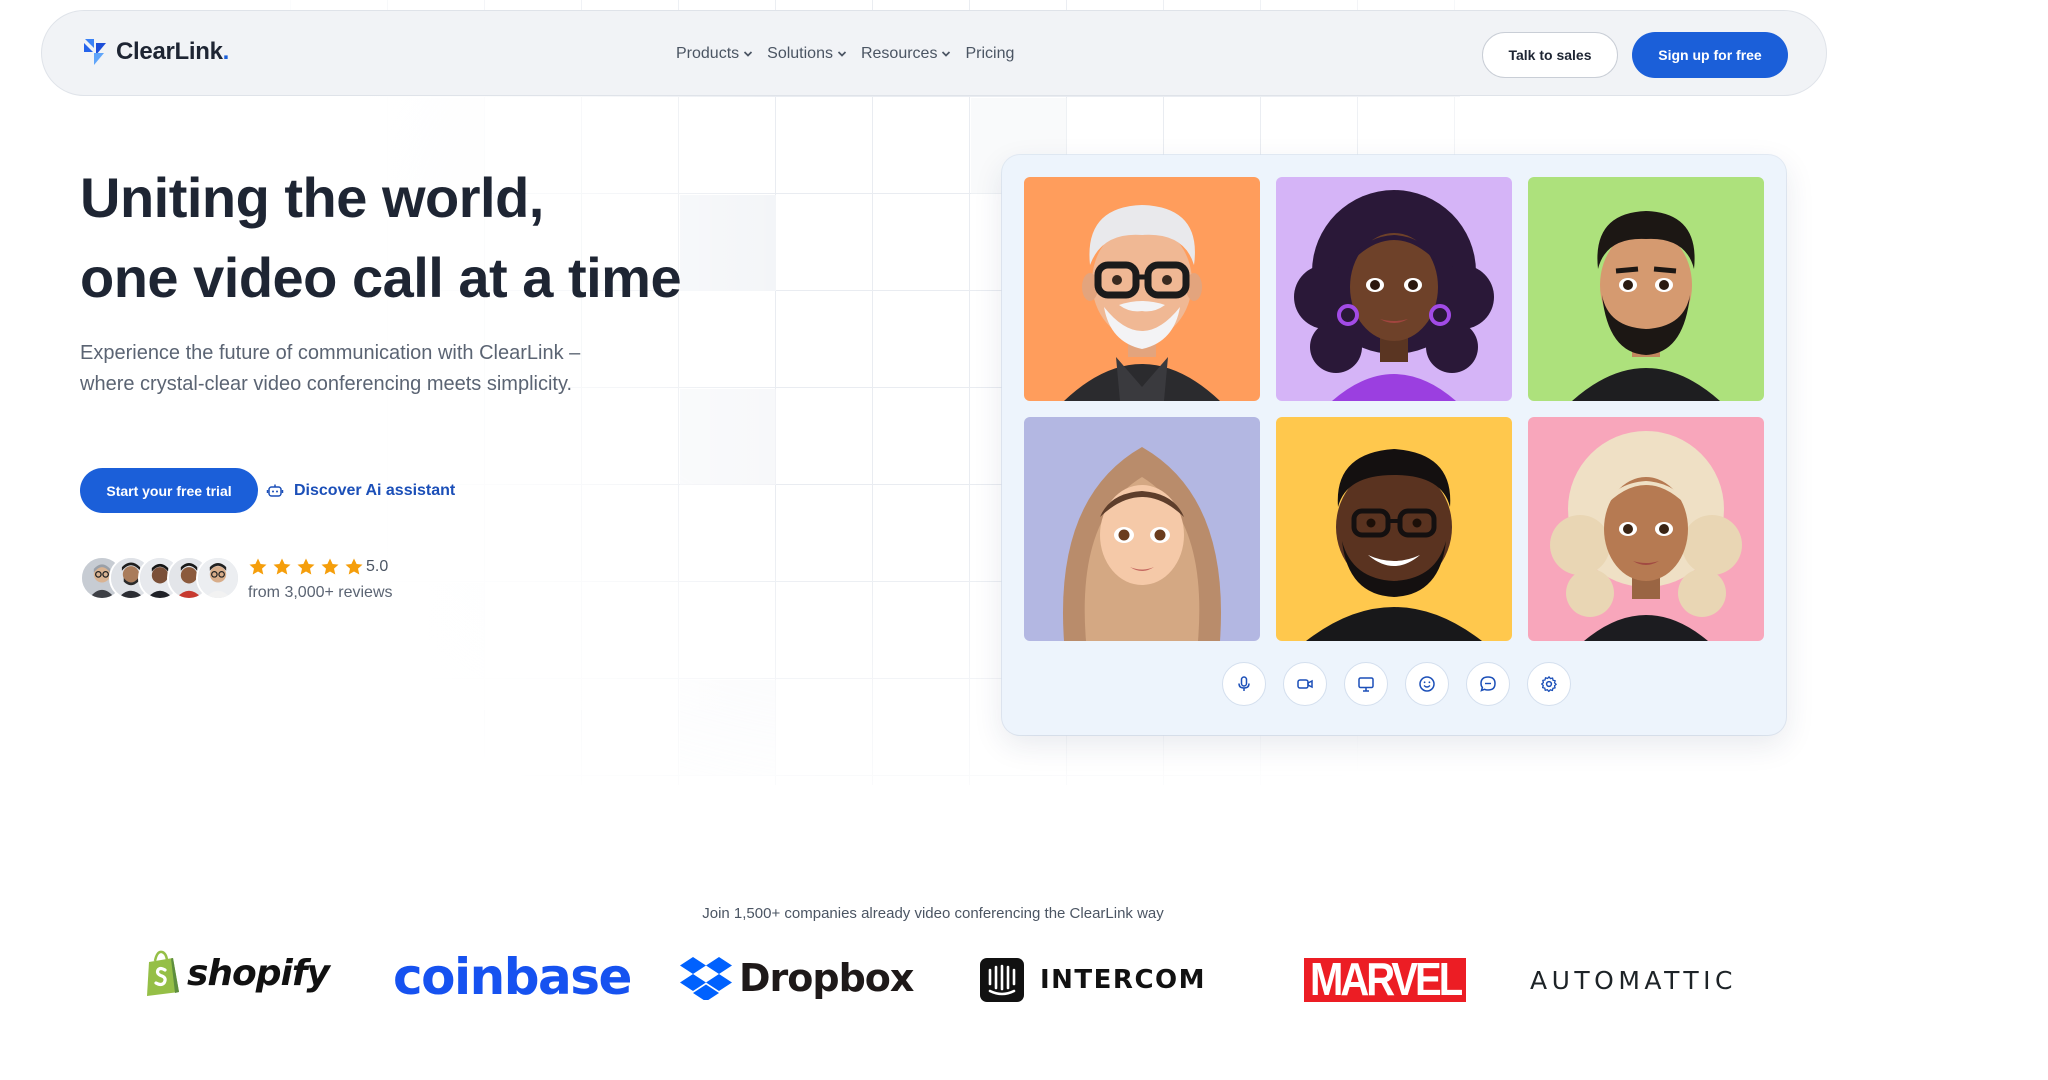 This screenshot has width=2048, height=1080. What do you see at coordinates (169, 51) in the screenshot?
I see `brand-name: ClearLink` at bounding box center [169, 51].